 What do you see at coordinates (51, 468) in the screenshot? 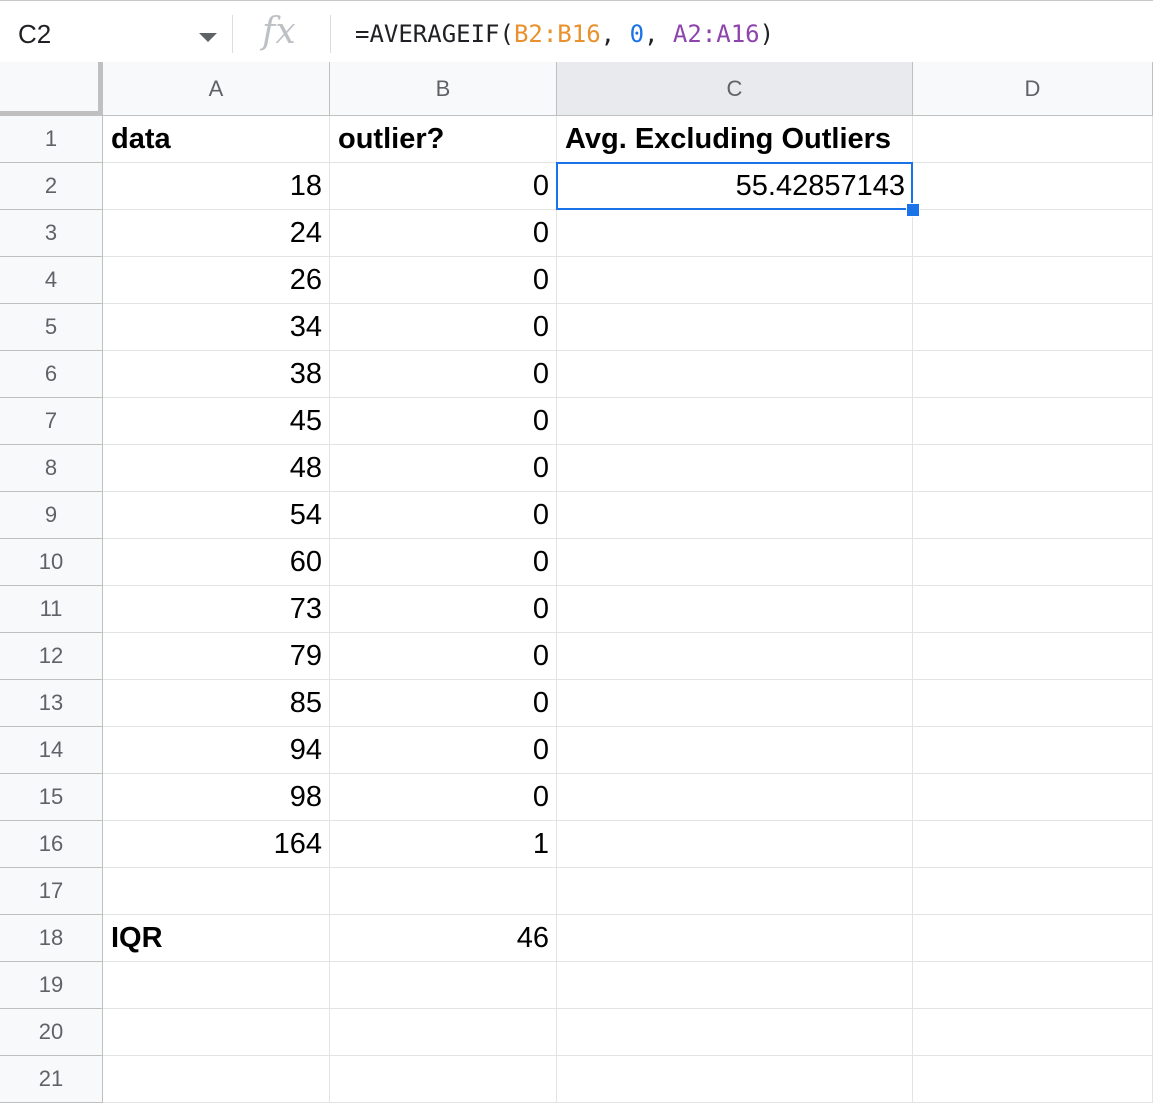
I see `row-header-8: 8` at bounding box center [51, 468].